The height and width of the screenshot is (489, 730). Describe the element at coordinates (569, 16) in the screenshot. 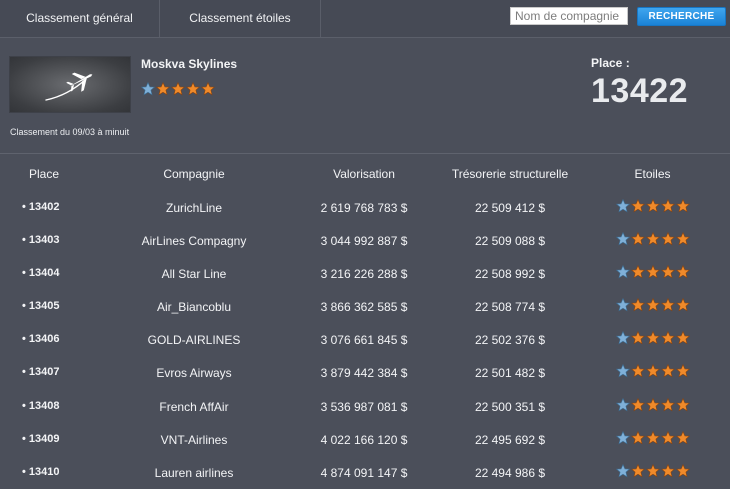

I see `company-search-input` at that location.